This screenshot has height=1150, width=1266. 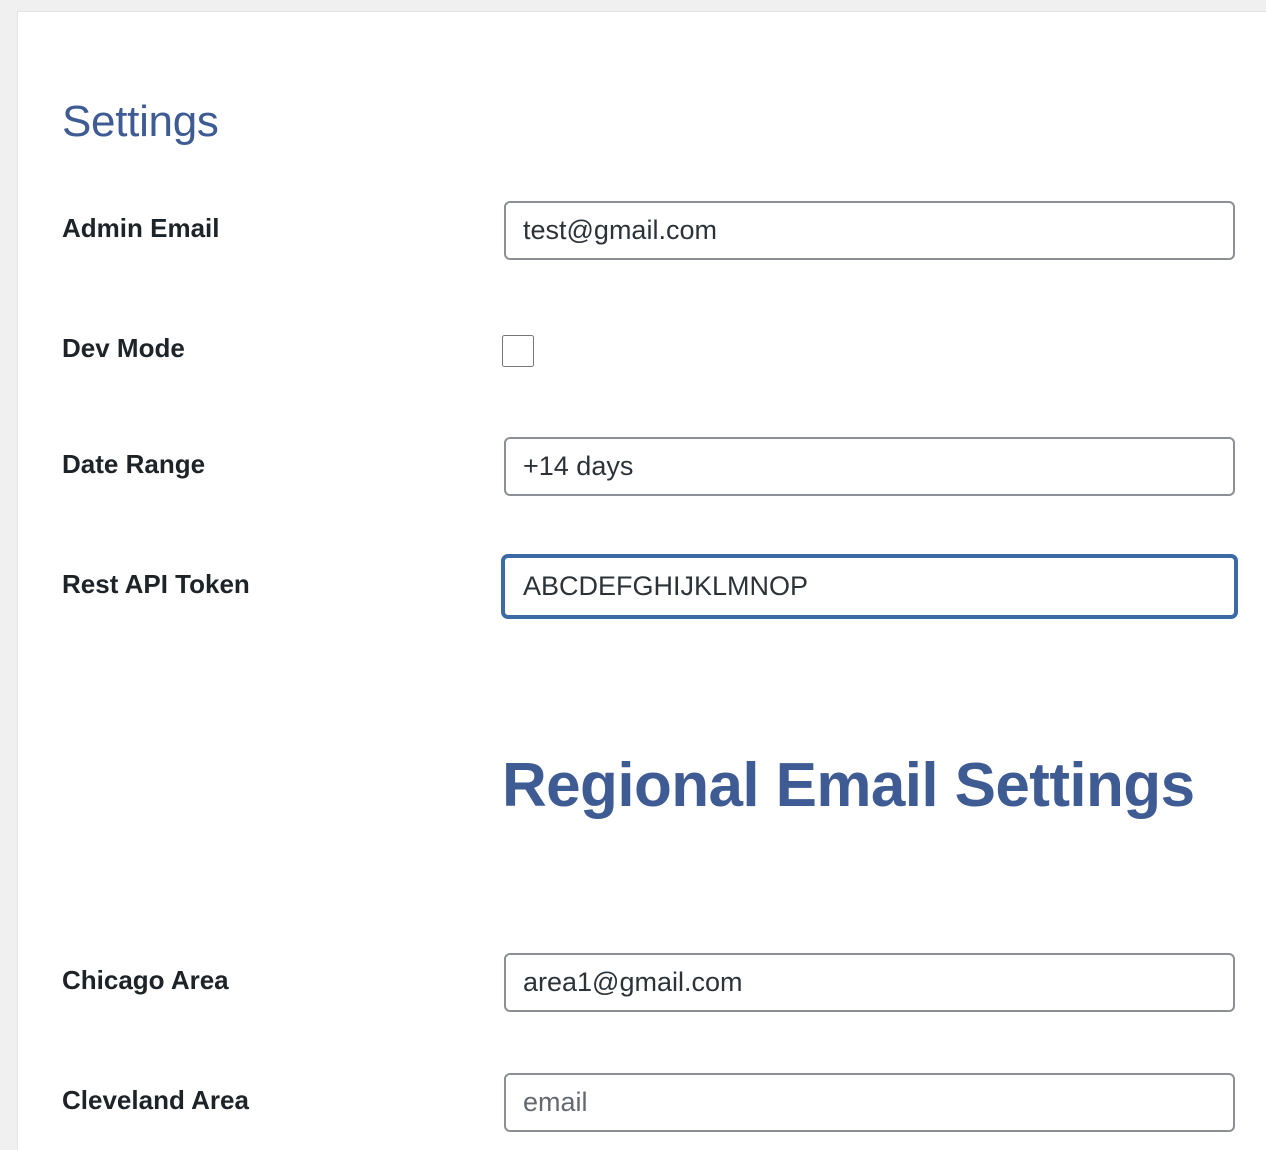 I want to click on chicago-area-label: Chicago Area, so click(x=145, y=980).